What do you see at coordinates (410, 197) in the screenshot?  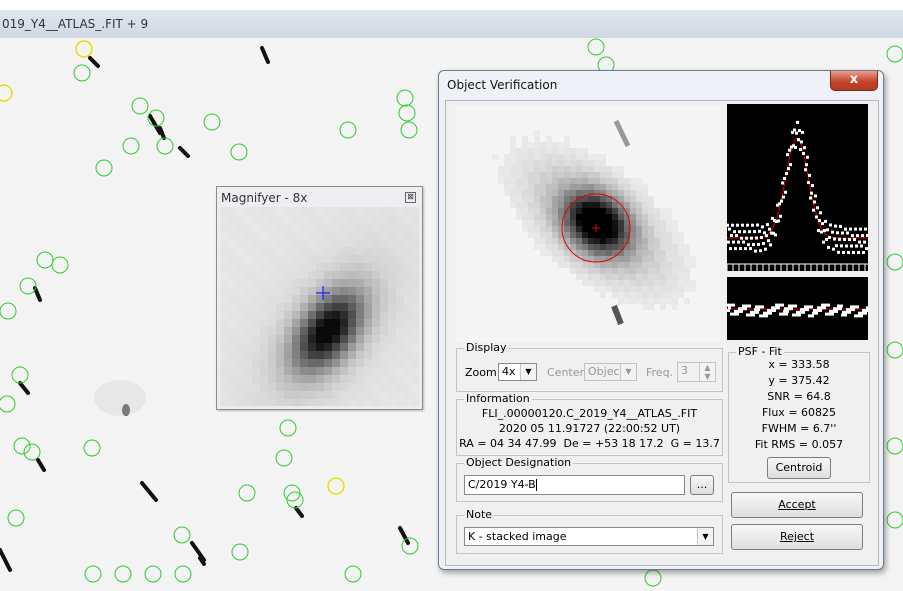 I see `magnifier-close-icon: ⊠` at bounding box center [410, 197].